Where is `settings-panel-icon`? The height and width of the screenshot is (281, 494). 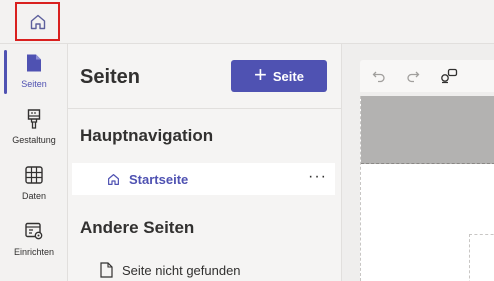 settings-panel-icon is located at coordinates (34, 231).